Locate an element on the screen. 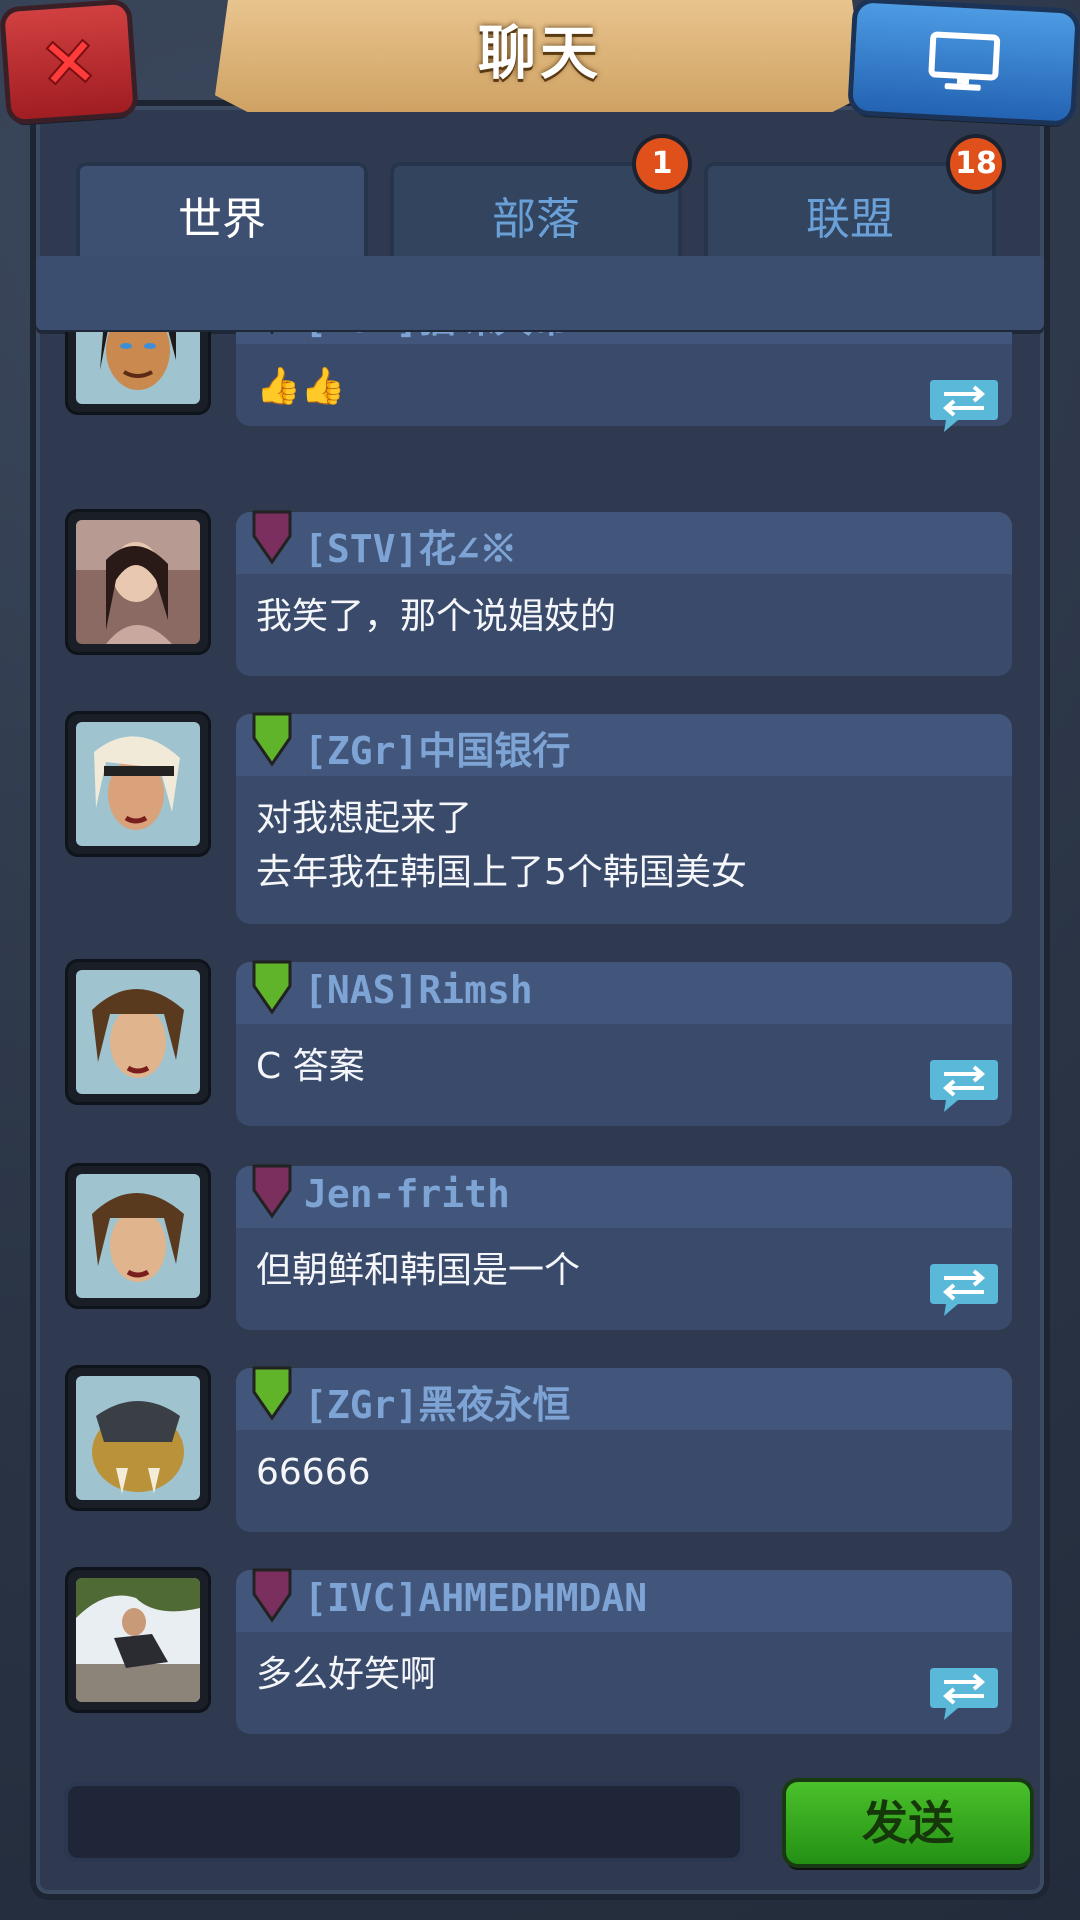  sender-name: [STV]花∠※ is located at coordinates (410, 545).